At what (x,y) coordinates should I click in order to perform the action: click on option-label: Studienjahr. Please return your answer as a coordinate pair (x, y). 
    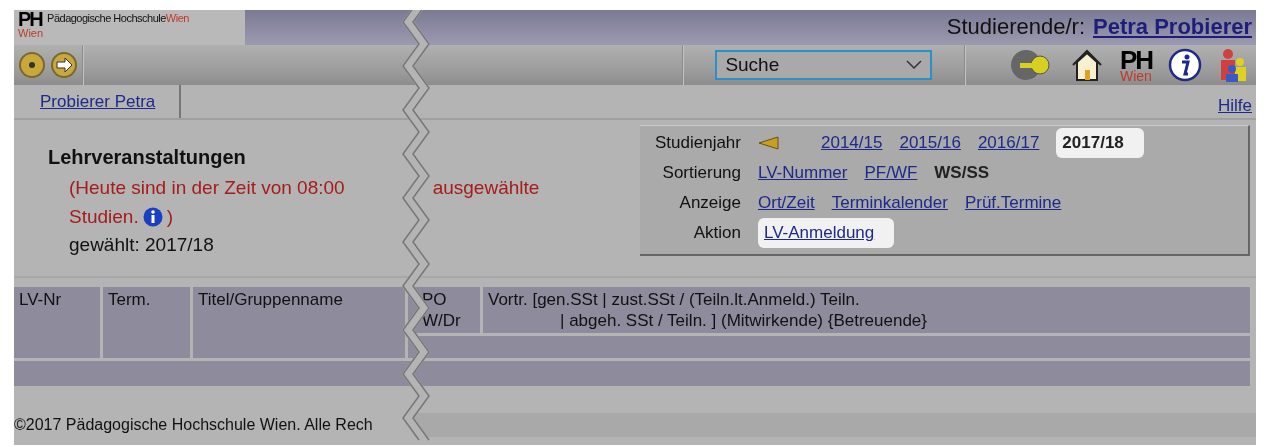
    Looking at the image, I should click on (698, 143).